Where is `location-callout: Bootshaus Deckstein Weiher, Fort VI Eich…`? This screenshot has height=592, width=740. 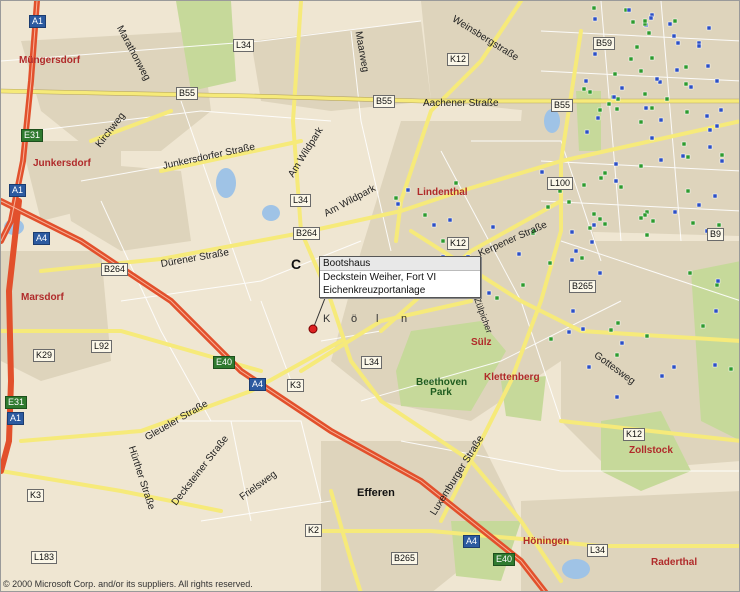
location-callout: Bootshaus Deckstein Weiher, Fort VI Eich… is located at coordinates (400, 277).